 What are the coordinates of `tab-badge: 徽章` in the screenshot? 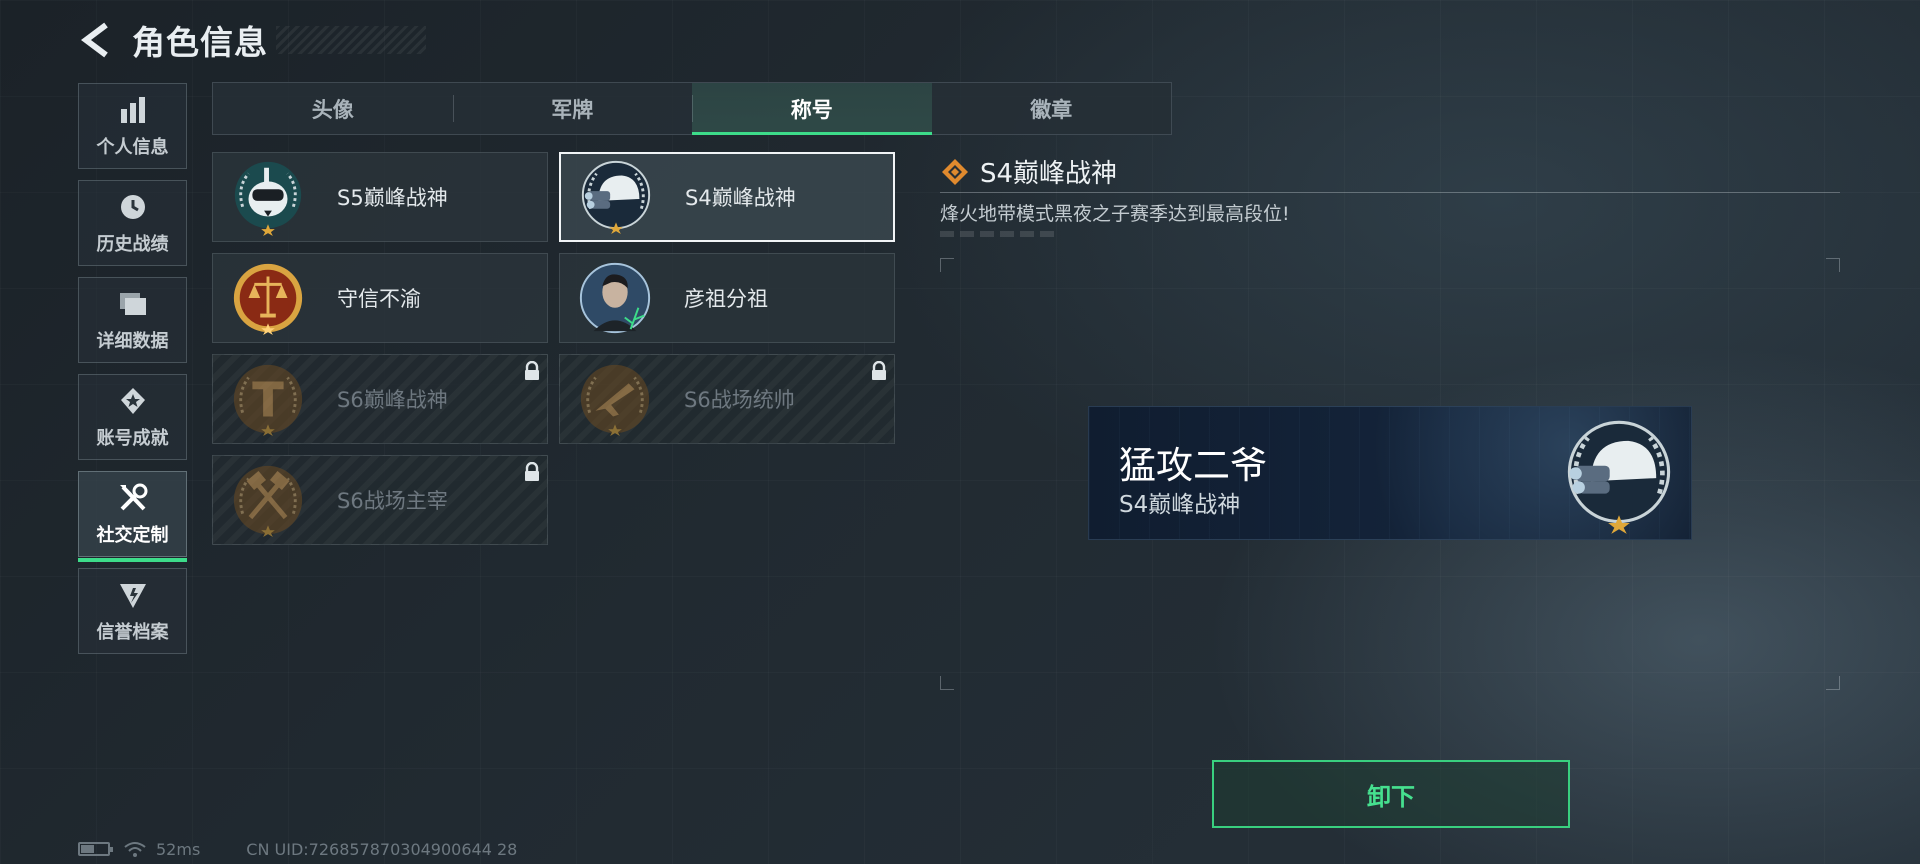 It's located at (1052, 108).